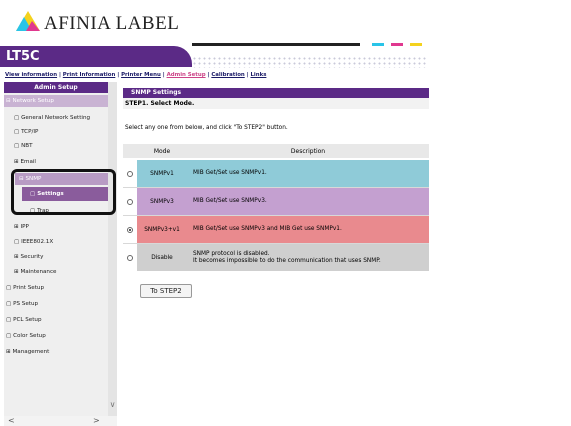 The height and width of the screenshot is (426, 571). I want to click on brand-name: AFINIA LABEL, so click(112, 23).